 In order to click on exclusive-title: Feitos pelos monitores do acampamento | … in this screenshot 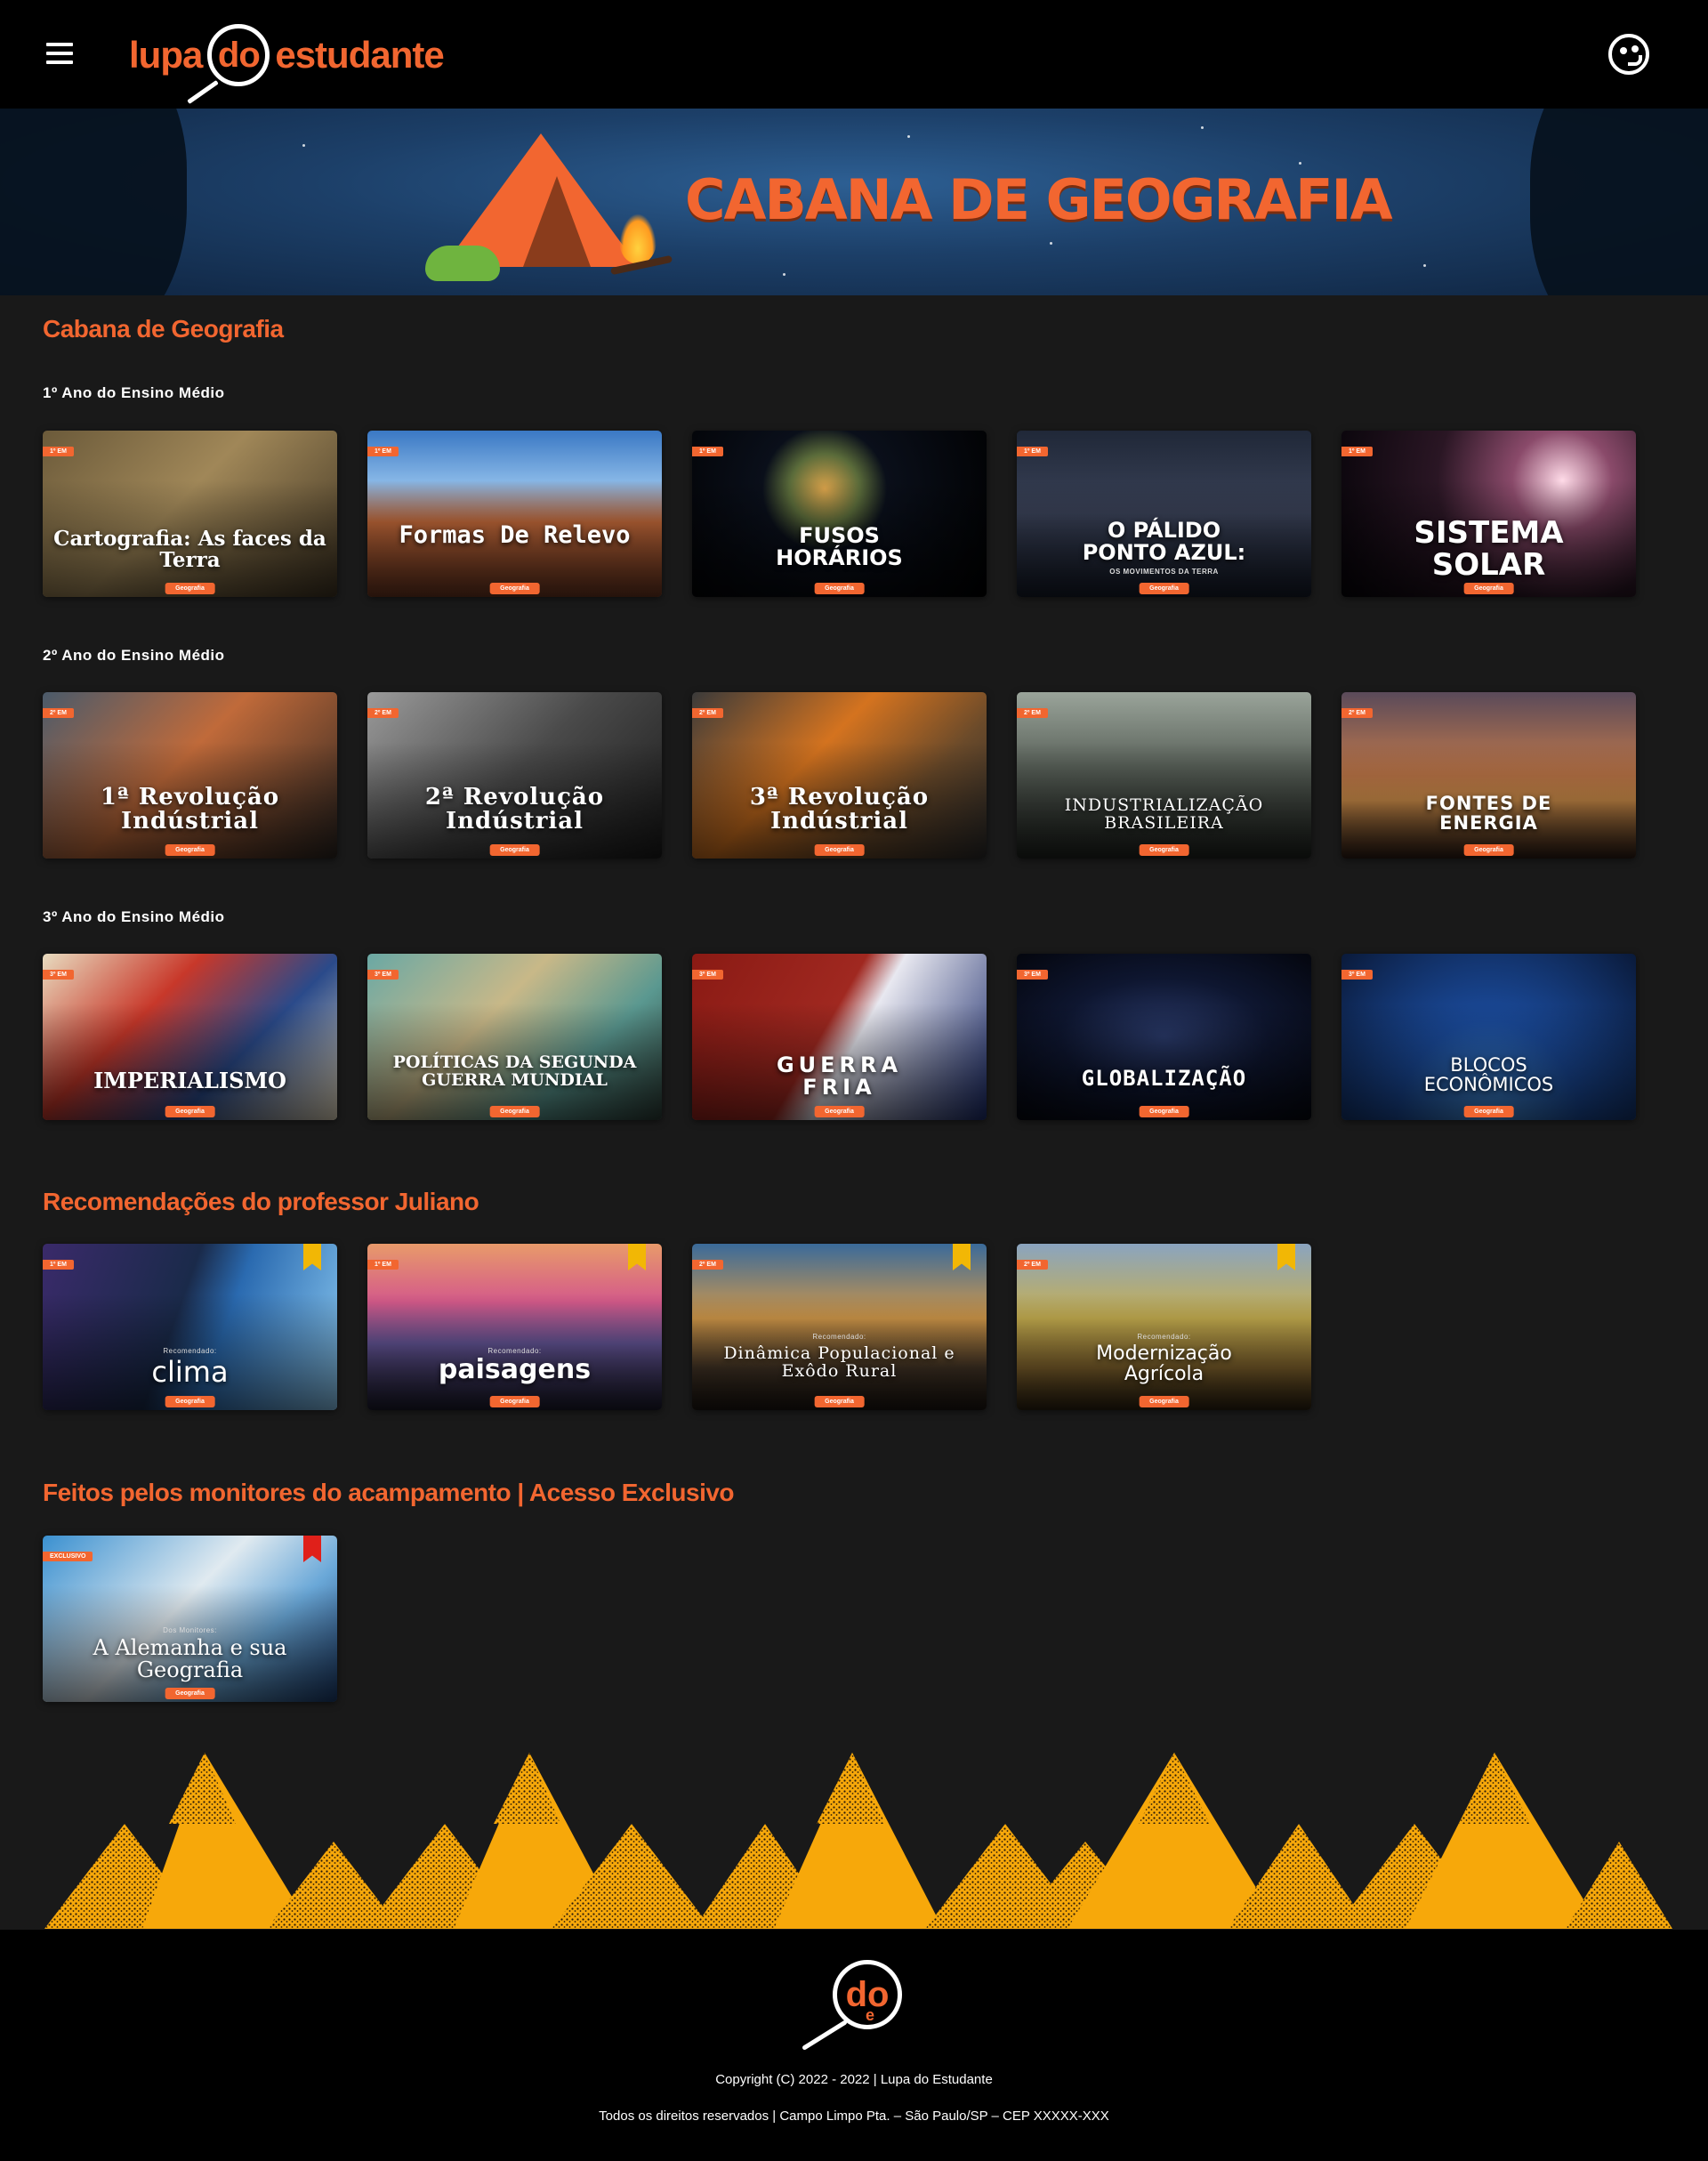, I will do `click(389, 1492)`.